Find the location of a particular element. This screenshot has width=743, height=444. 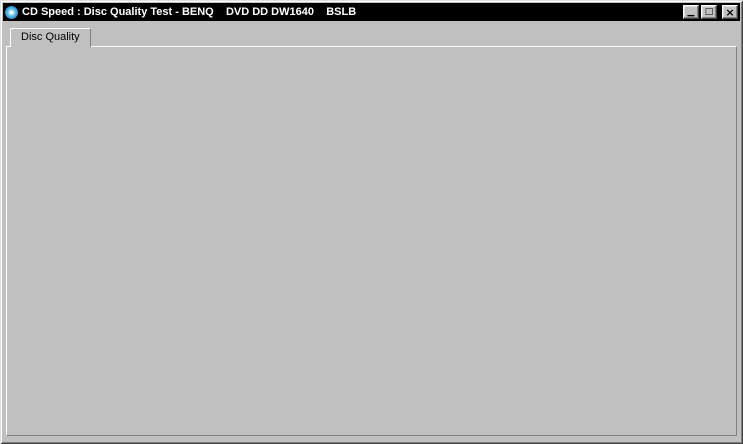

tab-label: Disc Quality is located at coordinates (50, 37).